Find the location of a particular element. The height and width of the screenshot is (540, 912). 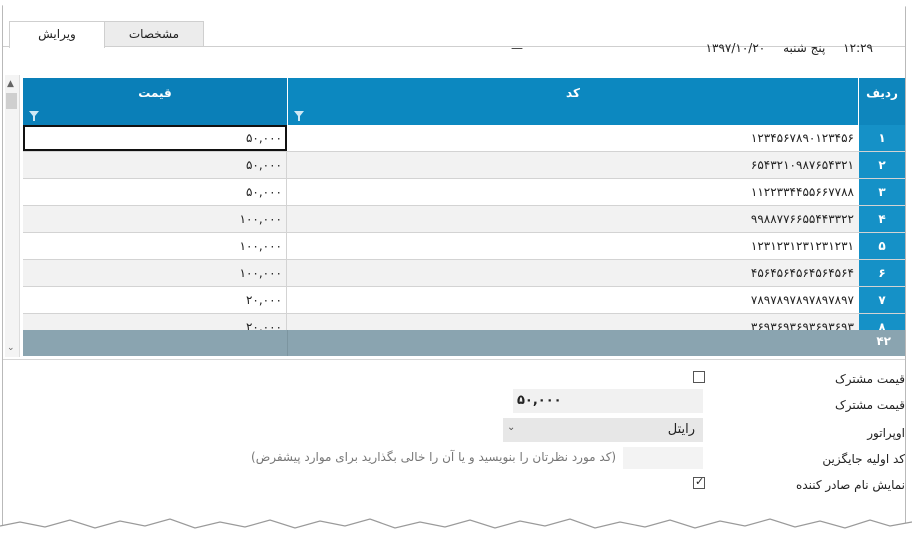

scroll-down-icon: ⌄ is located at coordinates (11, 348).